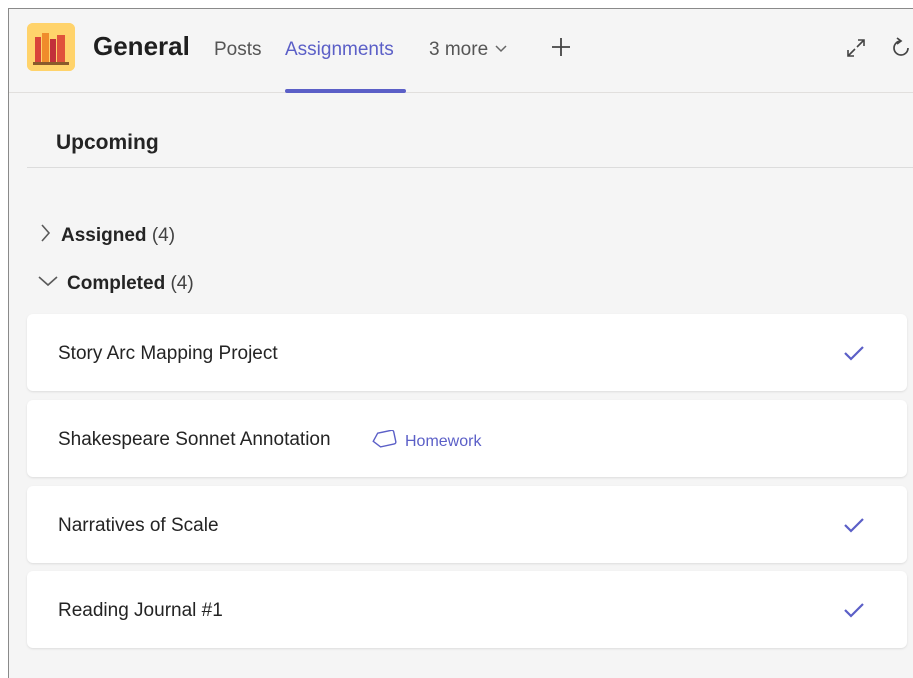  I want to click on active-tab-indicator, so click(345, 91).